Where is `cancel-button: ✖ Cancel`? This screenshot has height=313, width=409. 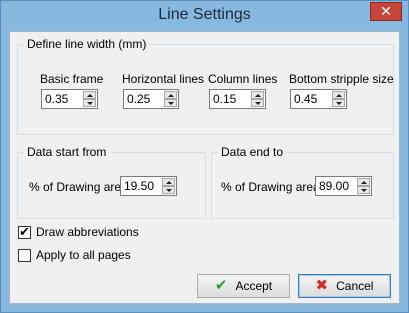 cancel-button: ✖ Cancel is located at coordinates (344, 286).